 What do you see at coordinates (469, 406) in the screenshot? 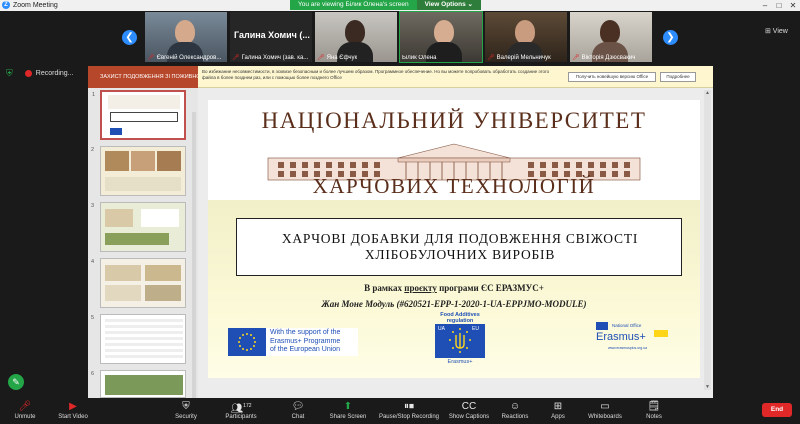
I see `captions-icon: CC` at bounding box center [469, 406].